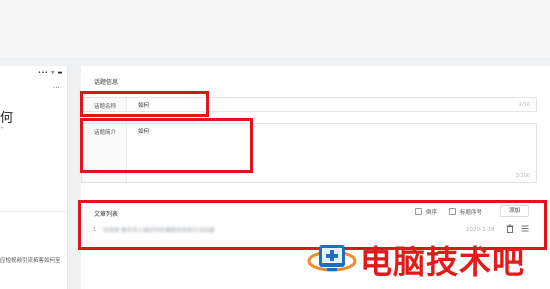  I want to click on watermark-logo, so click(332, 259).